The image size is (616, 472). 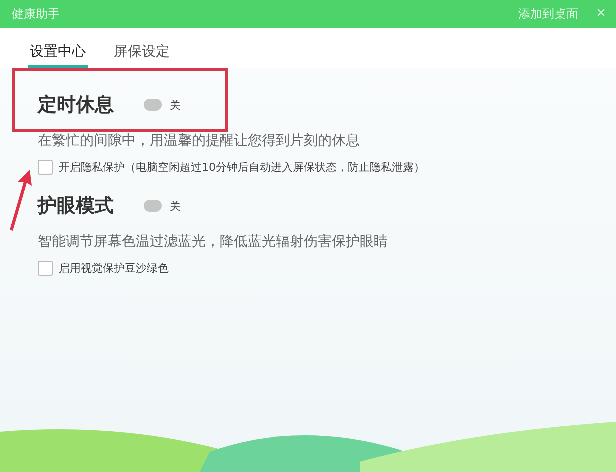 I want to click on section-title: 护眼模式, so click(x=76, y=206).